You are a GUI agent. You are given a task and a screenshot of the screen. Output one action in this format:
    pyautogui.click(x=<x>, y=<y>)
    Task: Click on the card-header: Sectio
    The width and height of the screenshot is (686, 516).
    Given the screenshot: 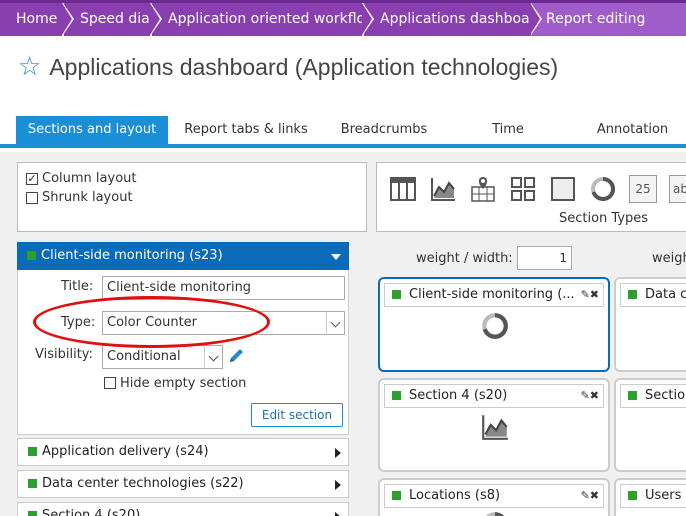 What is the action you would take?
    pyautogui.click(x=653, y=396)
    